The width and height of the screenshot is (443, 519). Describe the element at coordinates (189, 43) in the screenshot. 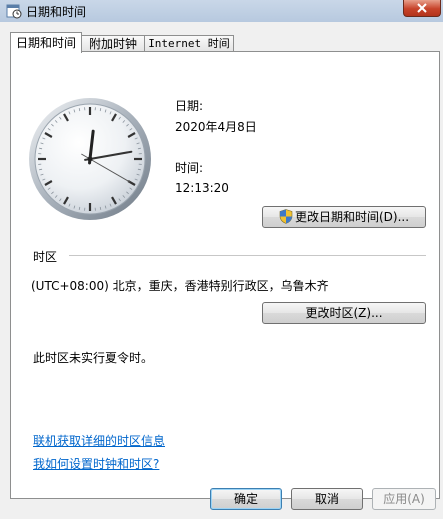

I see `tab-internet-time: Internet 时间` at that location.